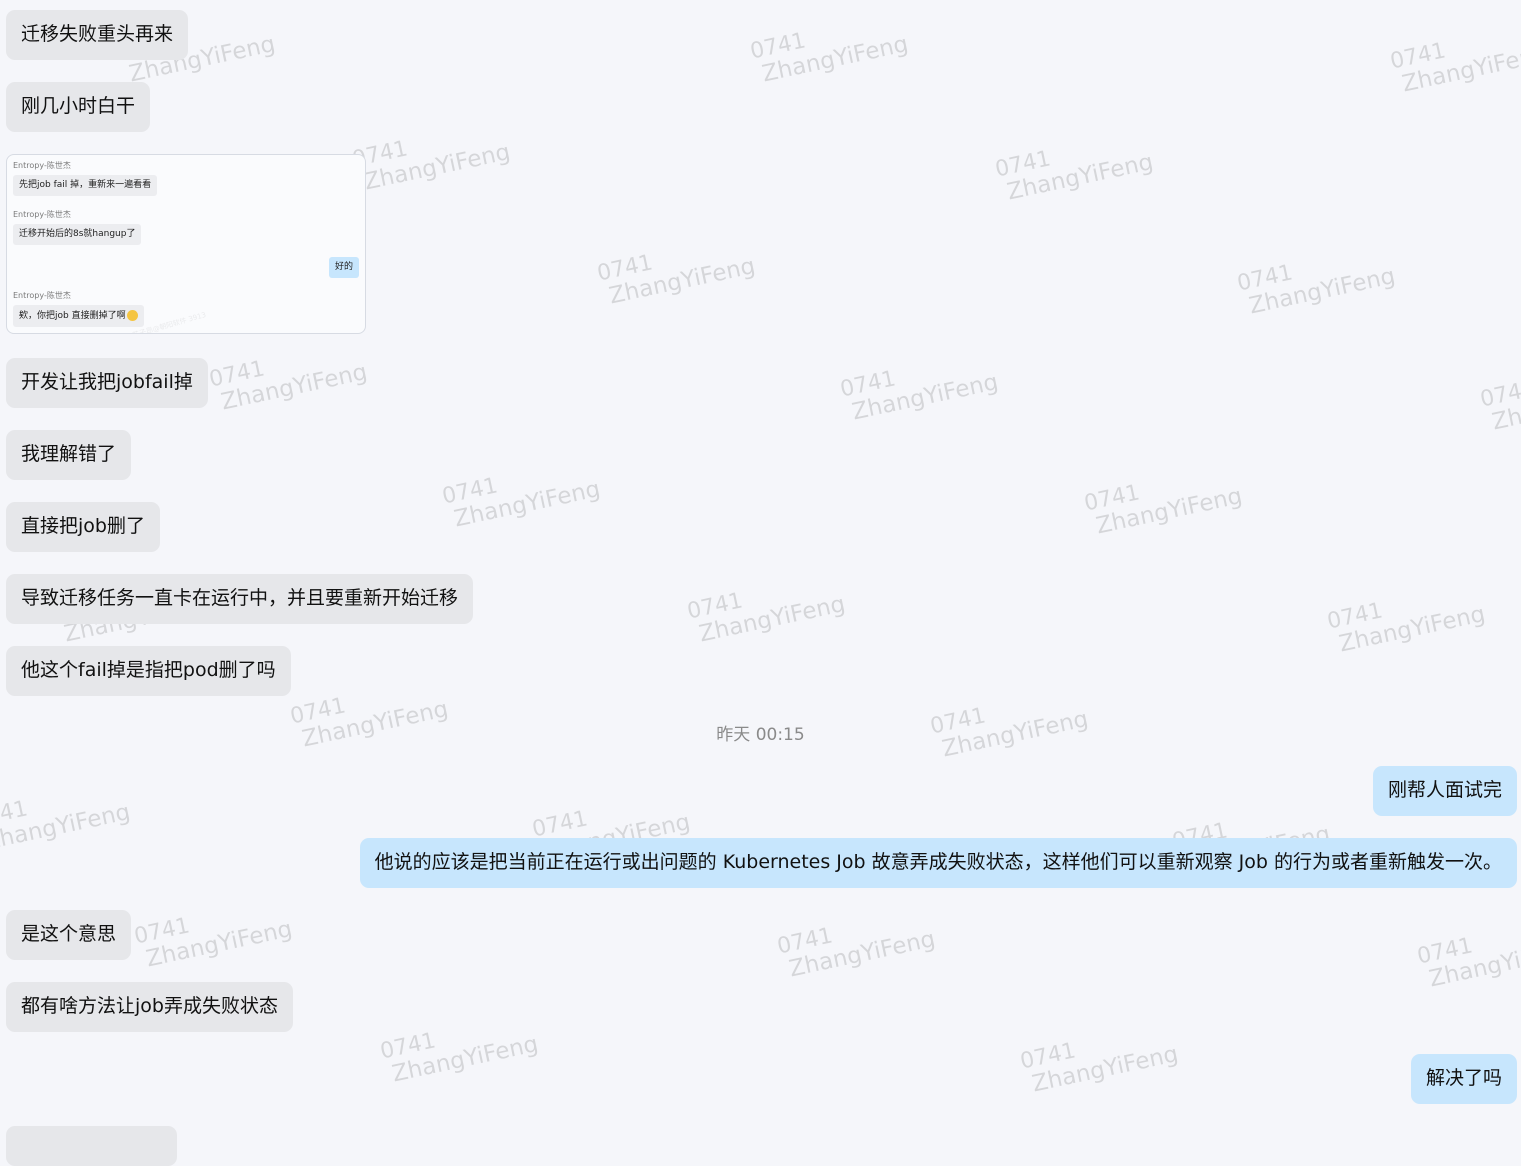 The width and height of the screenshot is (1521, 1166). What do you see at coordinates (761, 527) in the screenshot?
I see `message-row: 直接把job删了` at bounding box center [761, 527].